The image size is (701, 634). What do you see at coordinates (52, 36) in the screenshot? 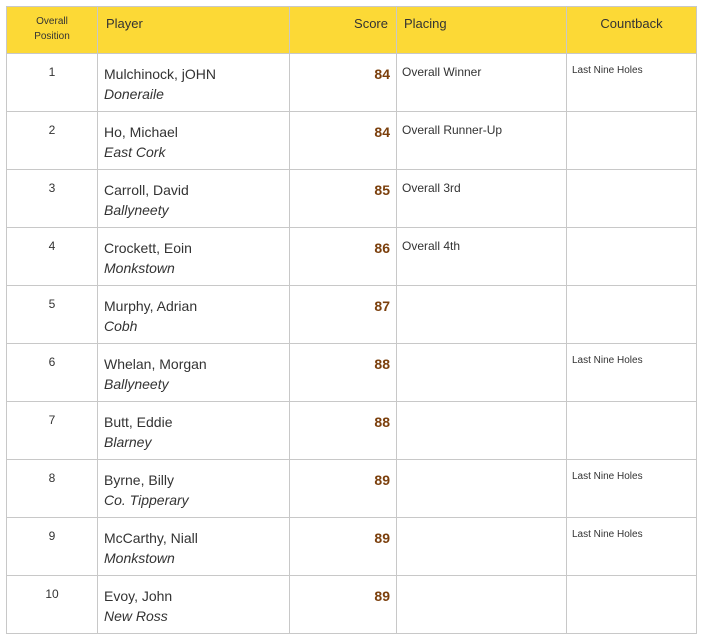
I see `column-header-position-line2: Position` at bounding box center [52, 36].